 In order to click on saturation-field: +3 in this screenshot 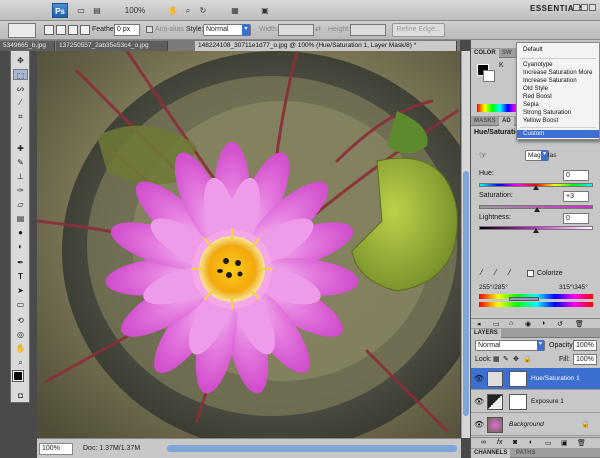, I will do `click(576, 196)`.